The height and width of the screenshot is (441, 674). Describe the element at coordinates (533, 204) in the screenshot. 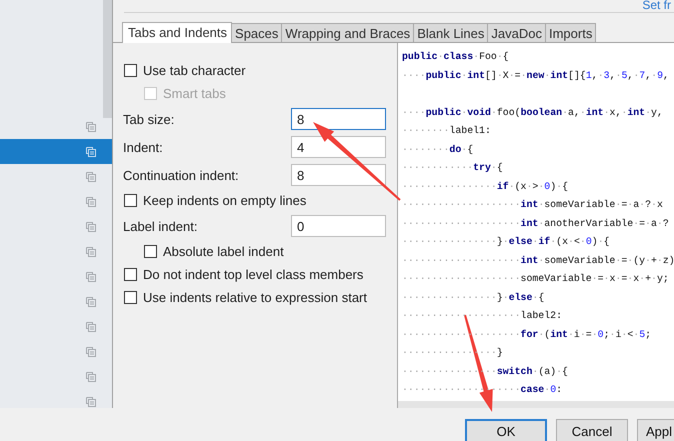

I see `code-line: ....................int.someVariable.=.a.?.x` at that location.